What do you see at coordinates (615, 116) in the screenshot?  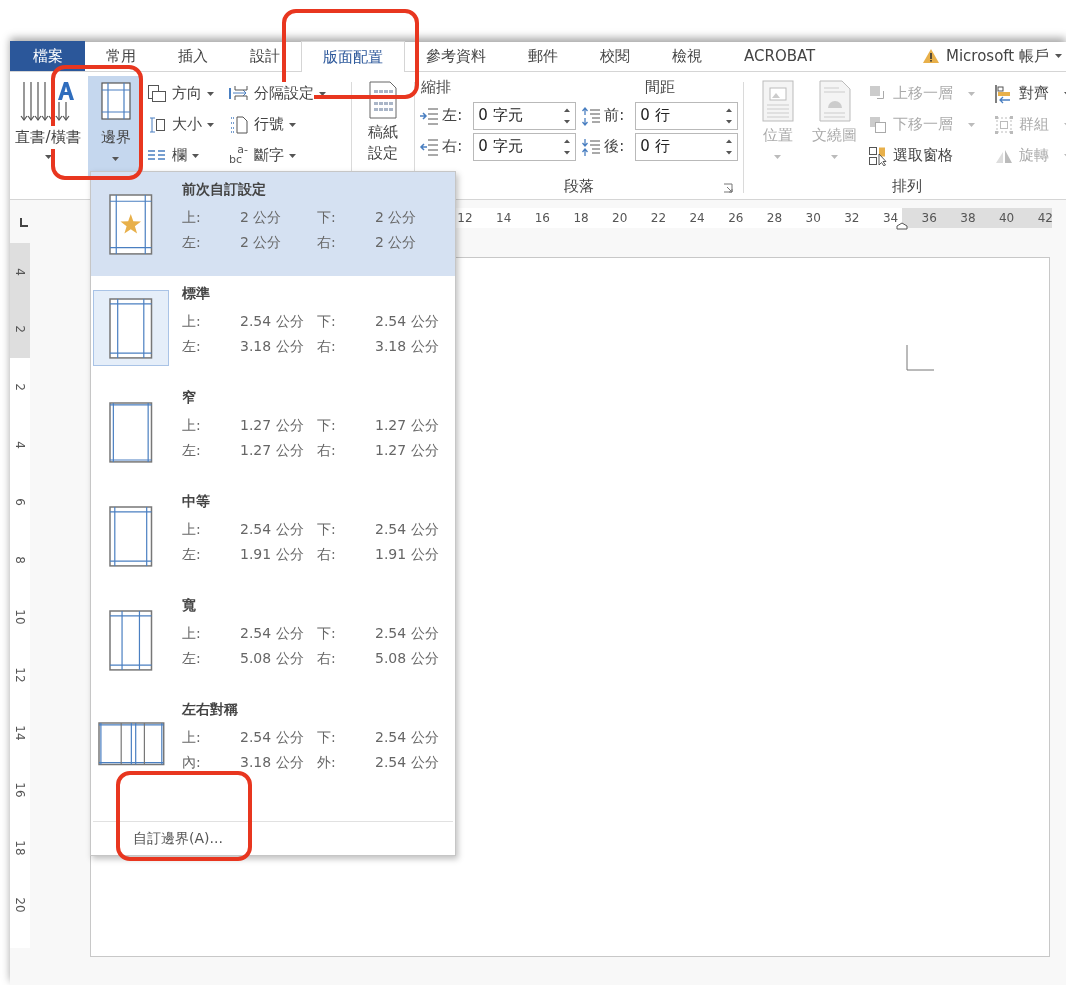 I see `field-label: 前:` at bounding box center [615, 116].